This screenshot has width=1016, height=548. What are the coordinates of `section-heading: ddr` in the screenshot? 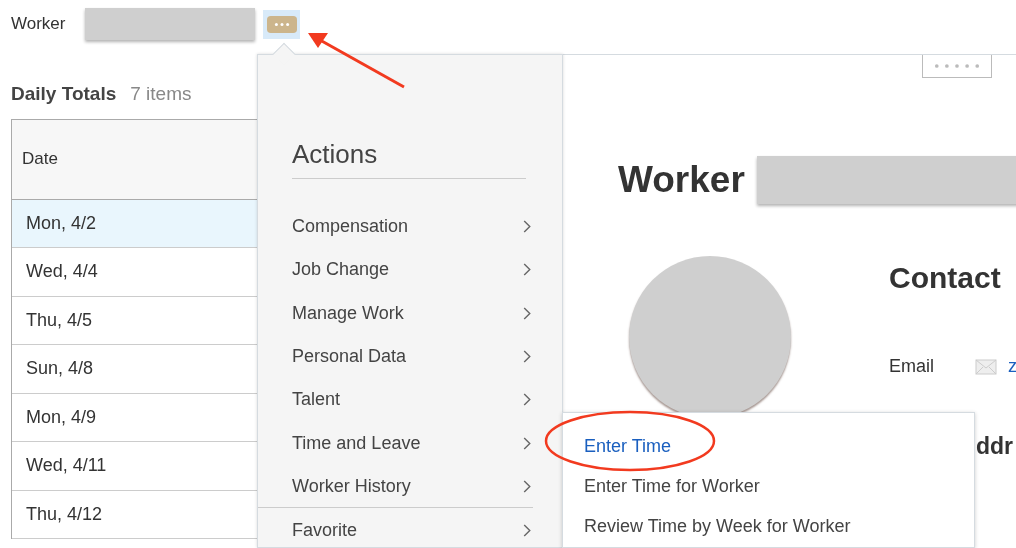 It's located at (995, 446).